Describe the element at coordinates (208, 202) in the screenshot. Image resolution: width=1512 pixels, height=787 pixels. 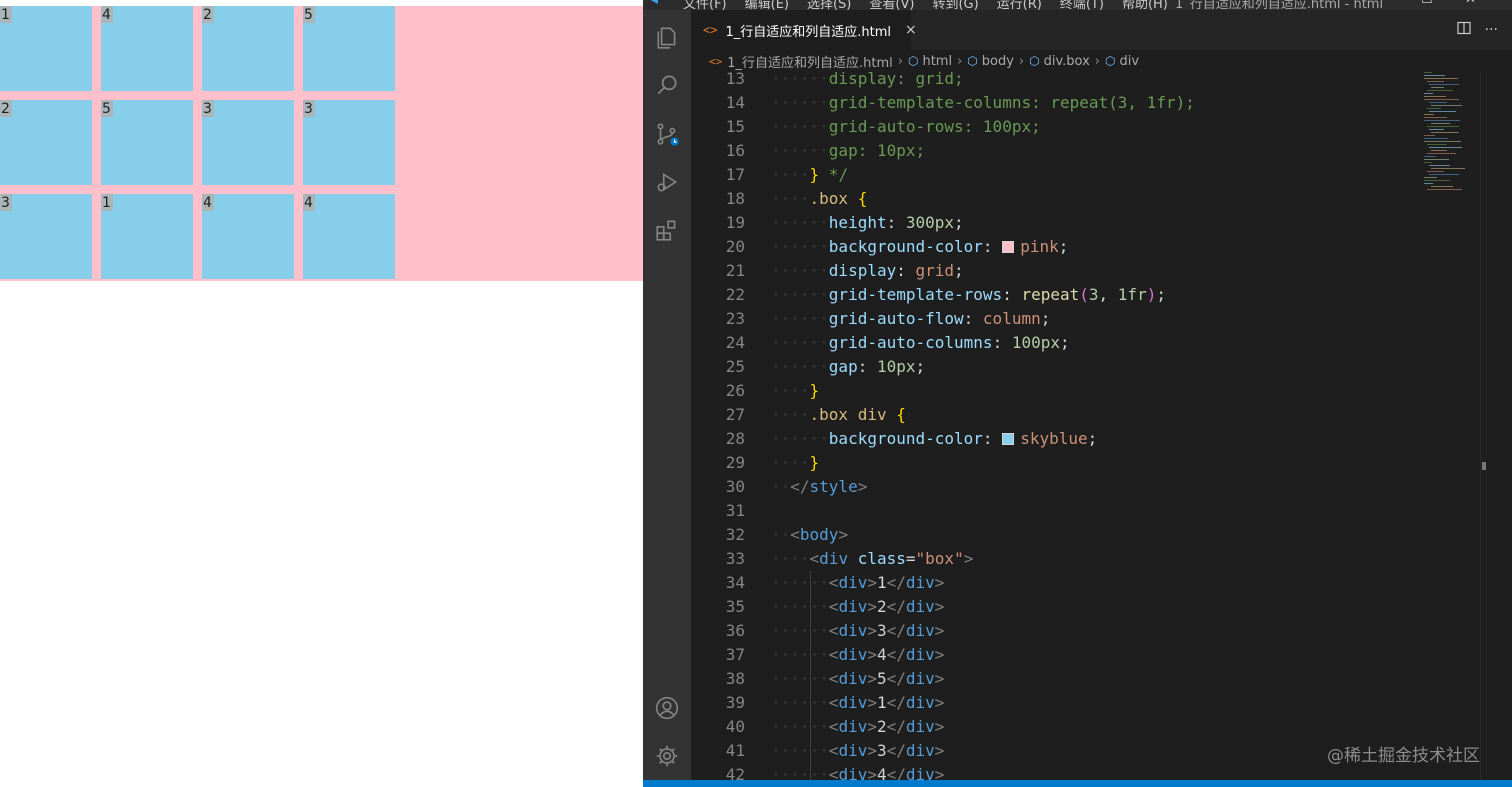
I see `grid-cell-label: 4` at that location.